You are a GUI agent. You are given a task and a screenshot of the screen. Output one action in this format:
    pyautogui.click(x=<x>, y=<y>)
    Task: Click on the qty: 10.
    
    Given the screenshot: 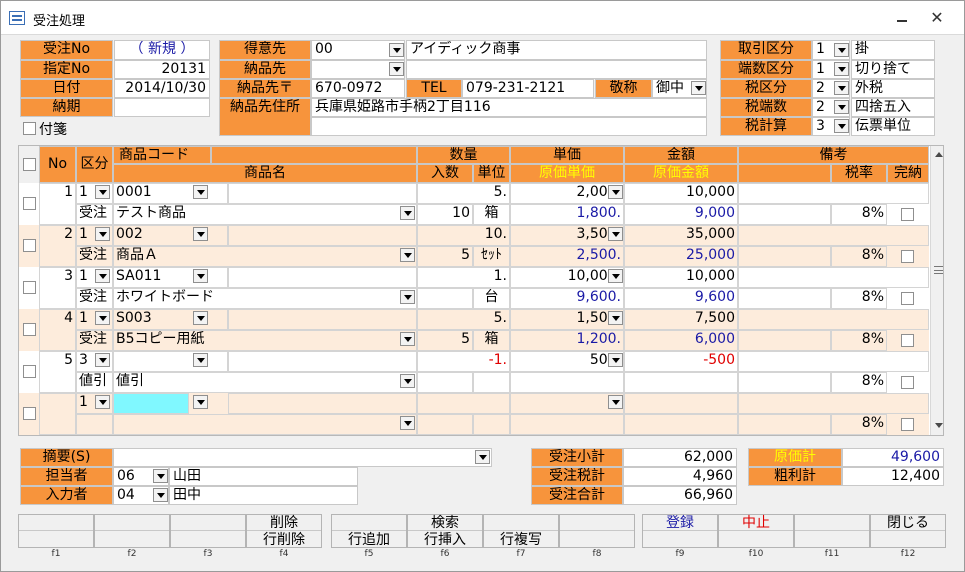 What is the action you would take?
    pyautogui.click(x=463, y=235)
    